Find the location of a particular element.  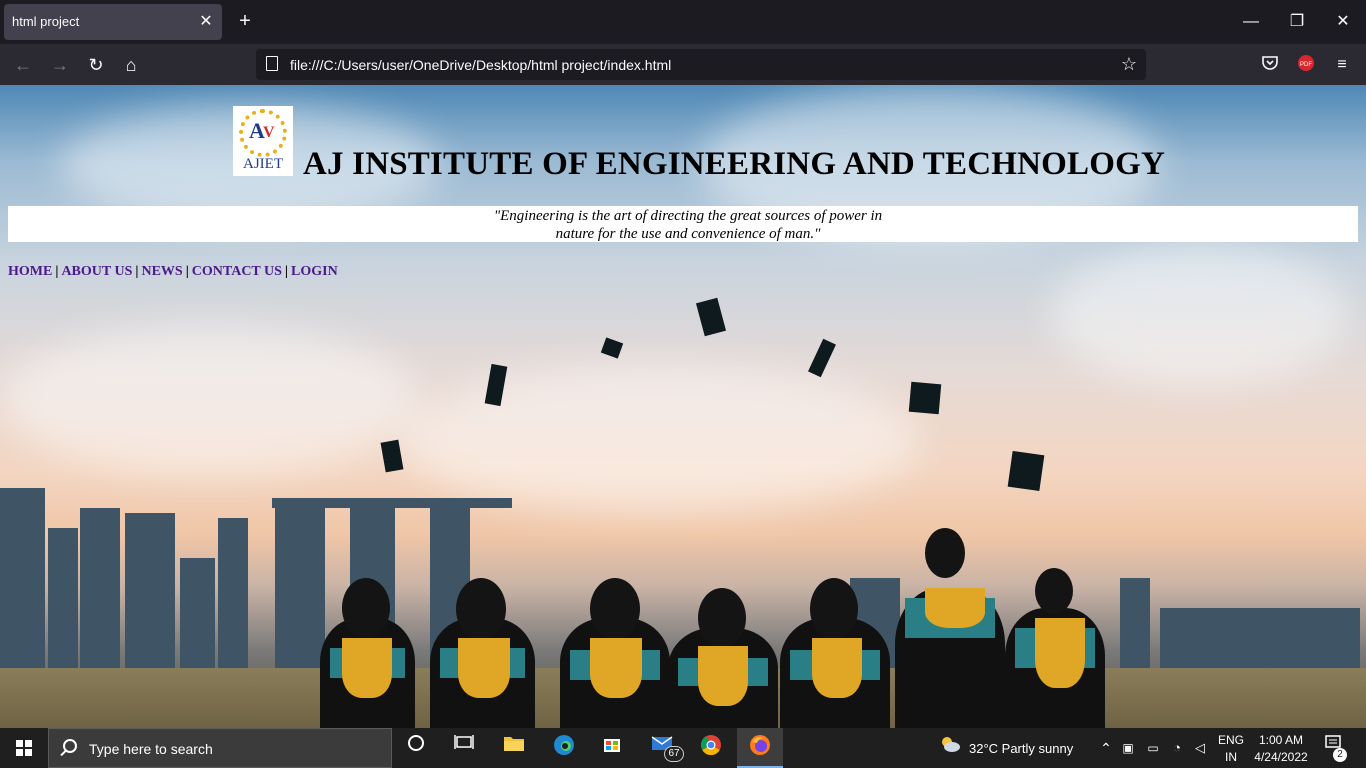

taskbar-search-box: Type here to search is located at coordinates (220, 748).